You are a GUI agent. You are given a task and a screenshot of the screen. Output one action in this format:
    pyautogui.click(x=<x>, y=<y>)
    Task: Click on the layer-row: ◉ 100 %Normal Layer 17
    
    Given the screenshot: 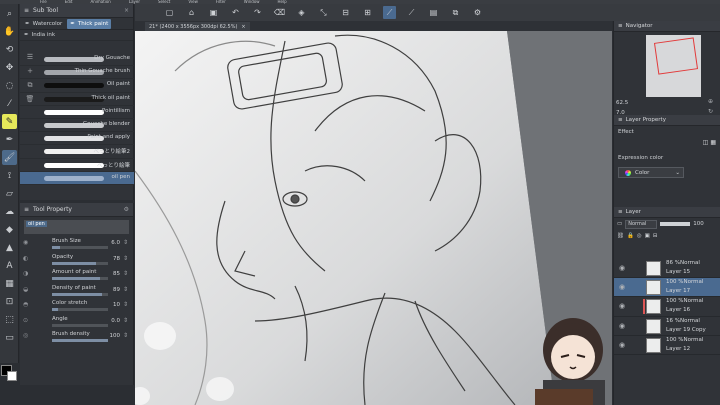 What is the action you would take?
    pyautogui.click(x=667, y=288)
    